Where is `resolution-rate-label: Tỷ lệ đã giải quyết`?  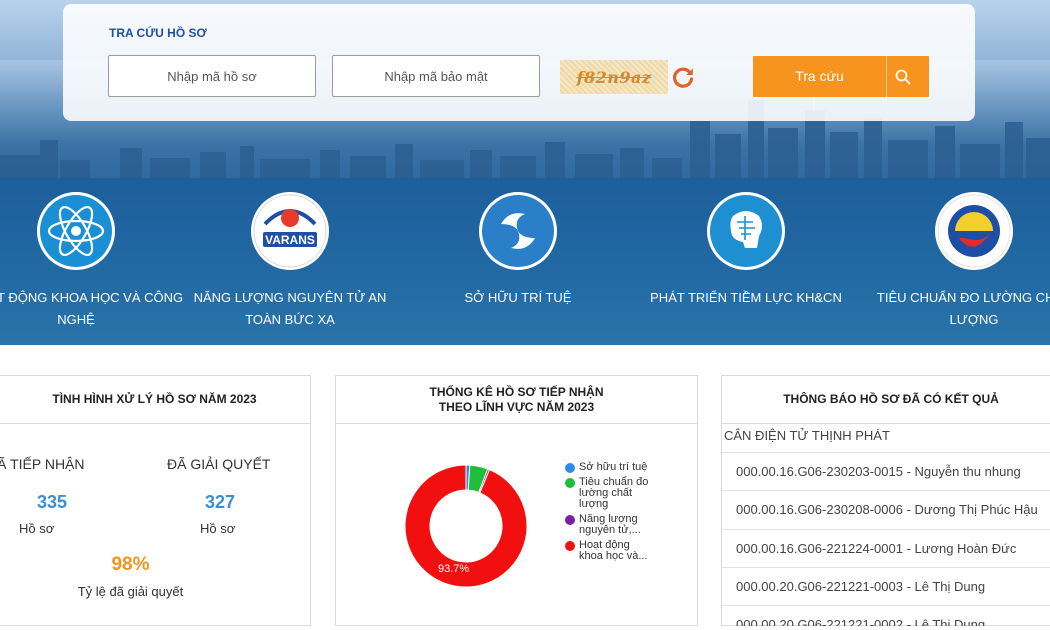 resolution-rate-label: Tỷ lệ đã giải quyết is located at coordinates (130, 591).